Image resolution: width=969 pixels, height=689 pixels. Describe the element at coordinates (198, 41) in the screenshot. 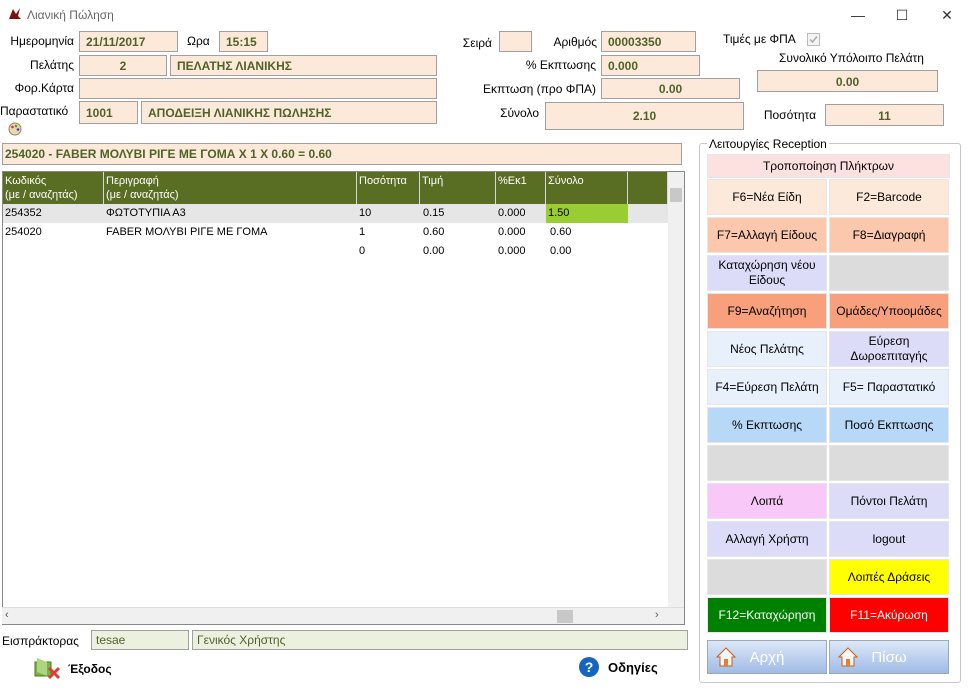

I see `time-label: Ωρα` at that location.